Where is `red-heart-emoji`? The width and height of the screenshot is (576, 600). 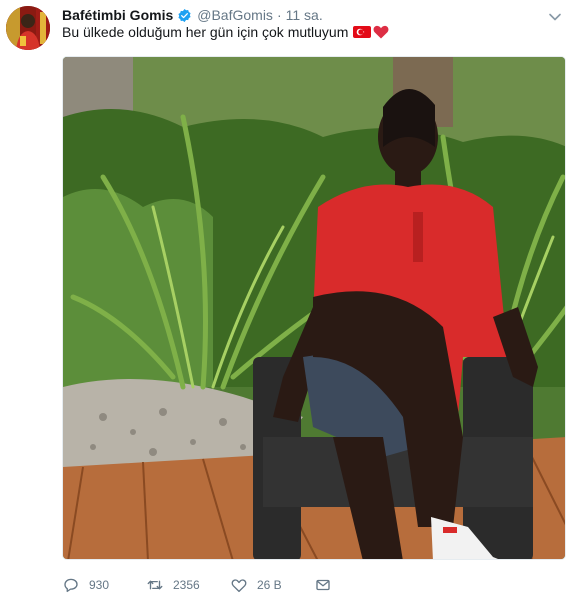
red-heart-emoji is located at coordinates (381, 32).